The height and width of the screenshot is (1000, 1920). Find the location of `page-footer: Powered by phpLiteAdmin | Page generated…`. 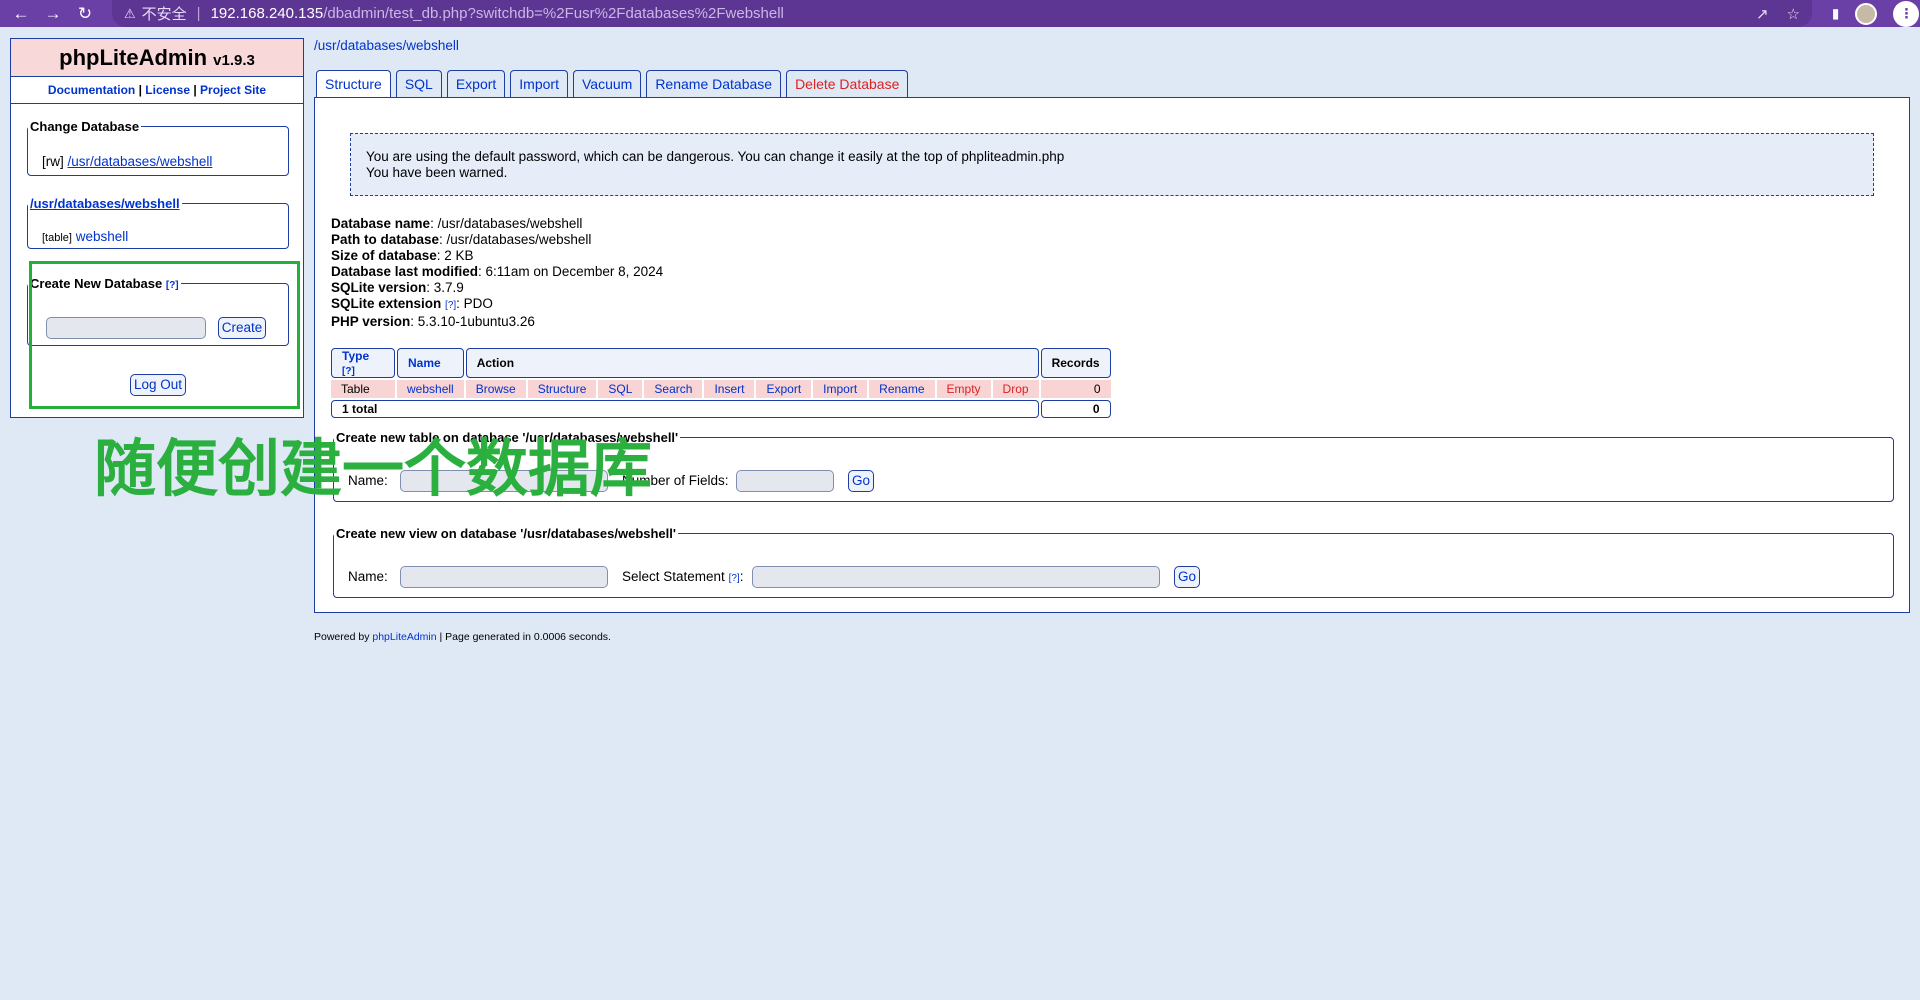

page-footer: Powered by phpLiteAdmin | Page generated… is located at coordinates (462, 637).